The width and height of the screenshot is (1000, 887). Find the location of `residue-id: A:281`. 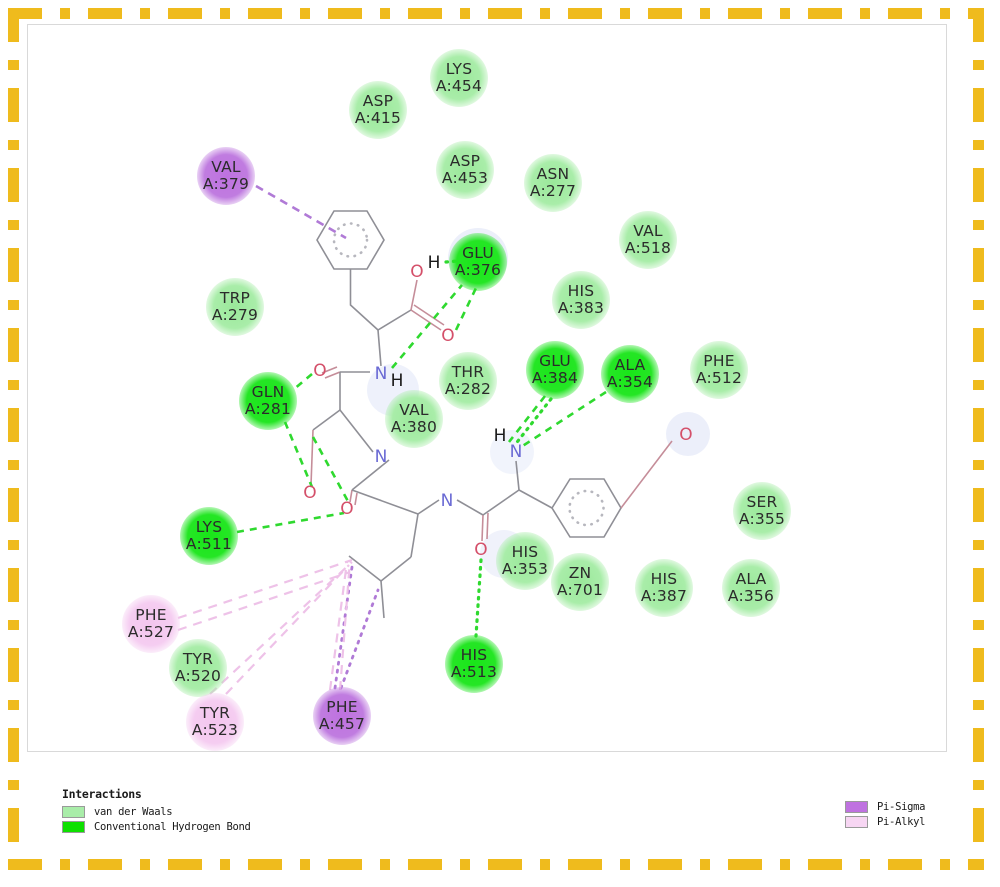

residue-id: A:281 is located at coordinates (268, 408).